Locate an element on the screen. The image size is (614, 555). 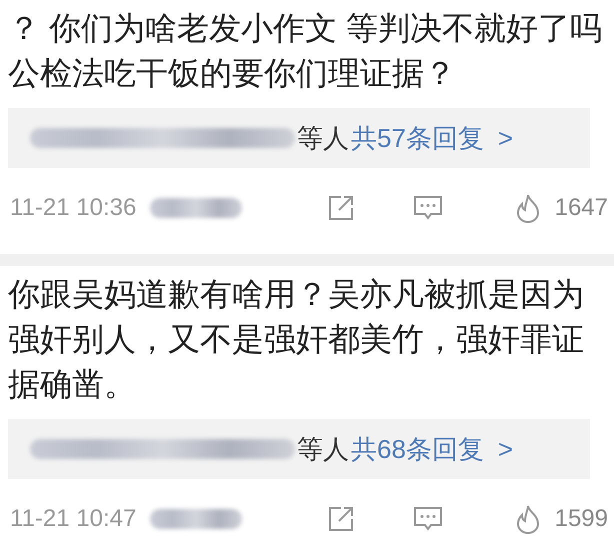
replies-link: 共68条回复 is located at coordinates (417, 449).